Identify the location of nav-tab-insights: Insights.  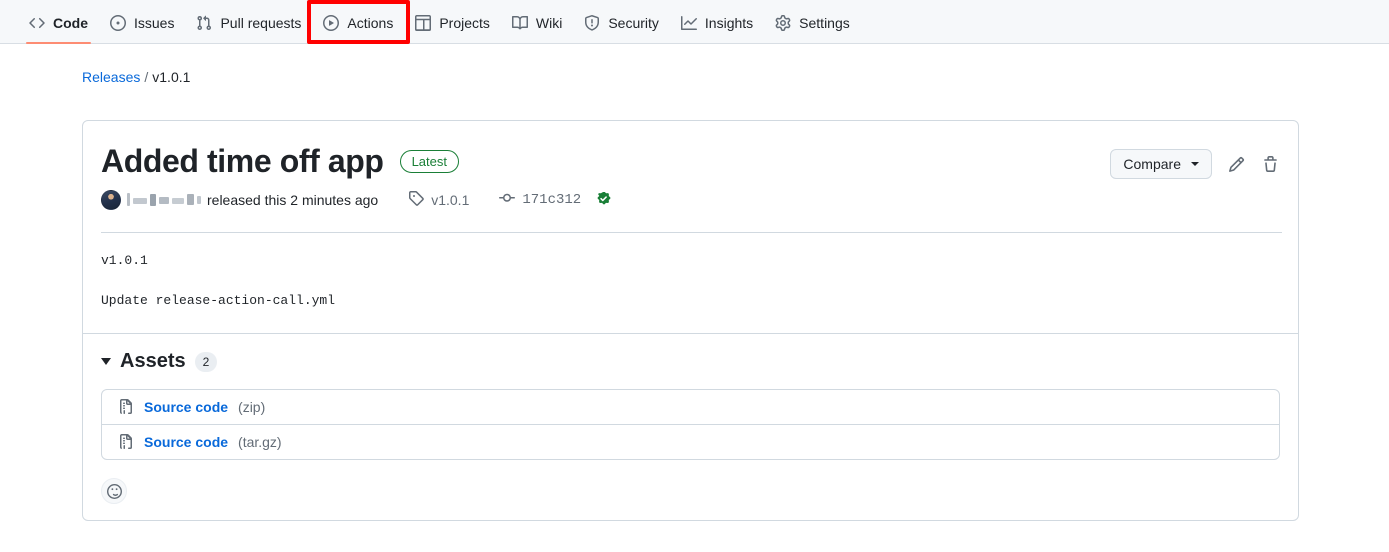
(717, 29).